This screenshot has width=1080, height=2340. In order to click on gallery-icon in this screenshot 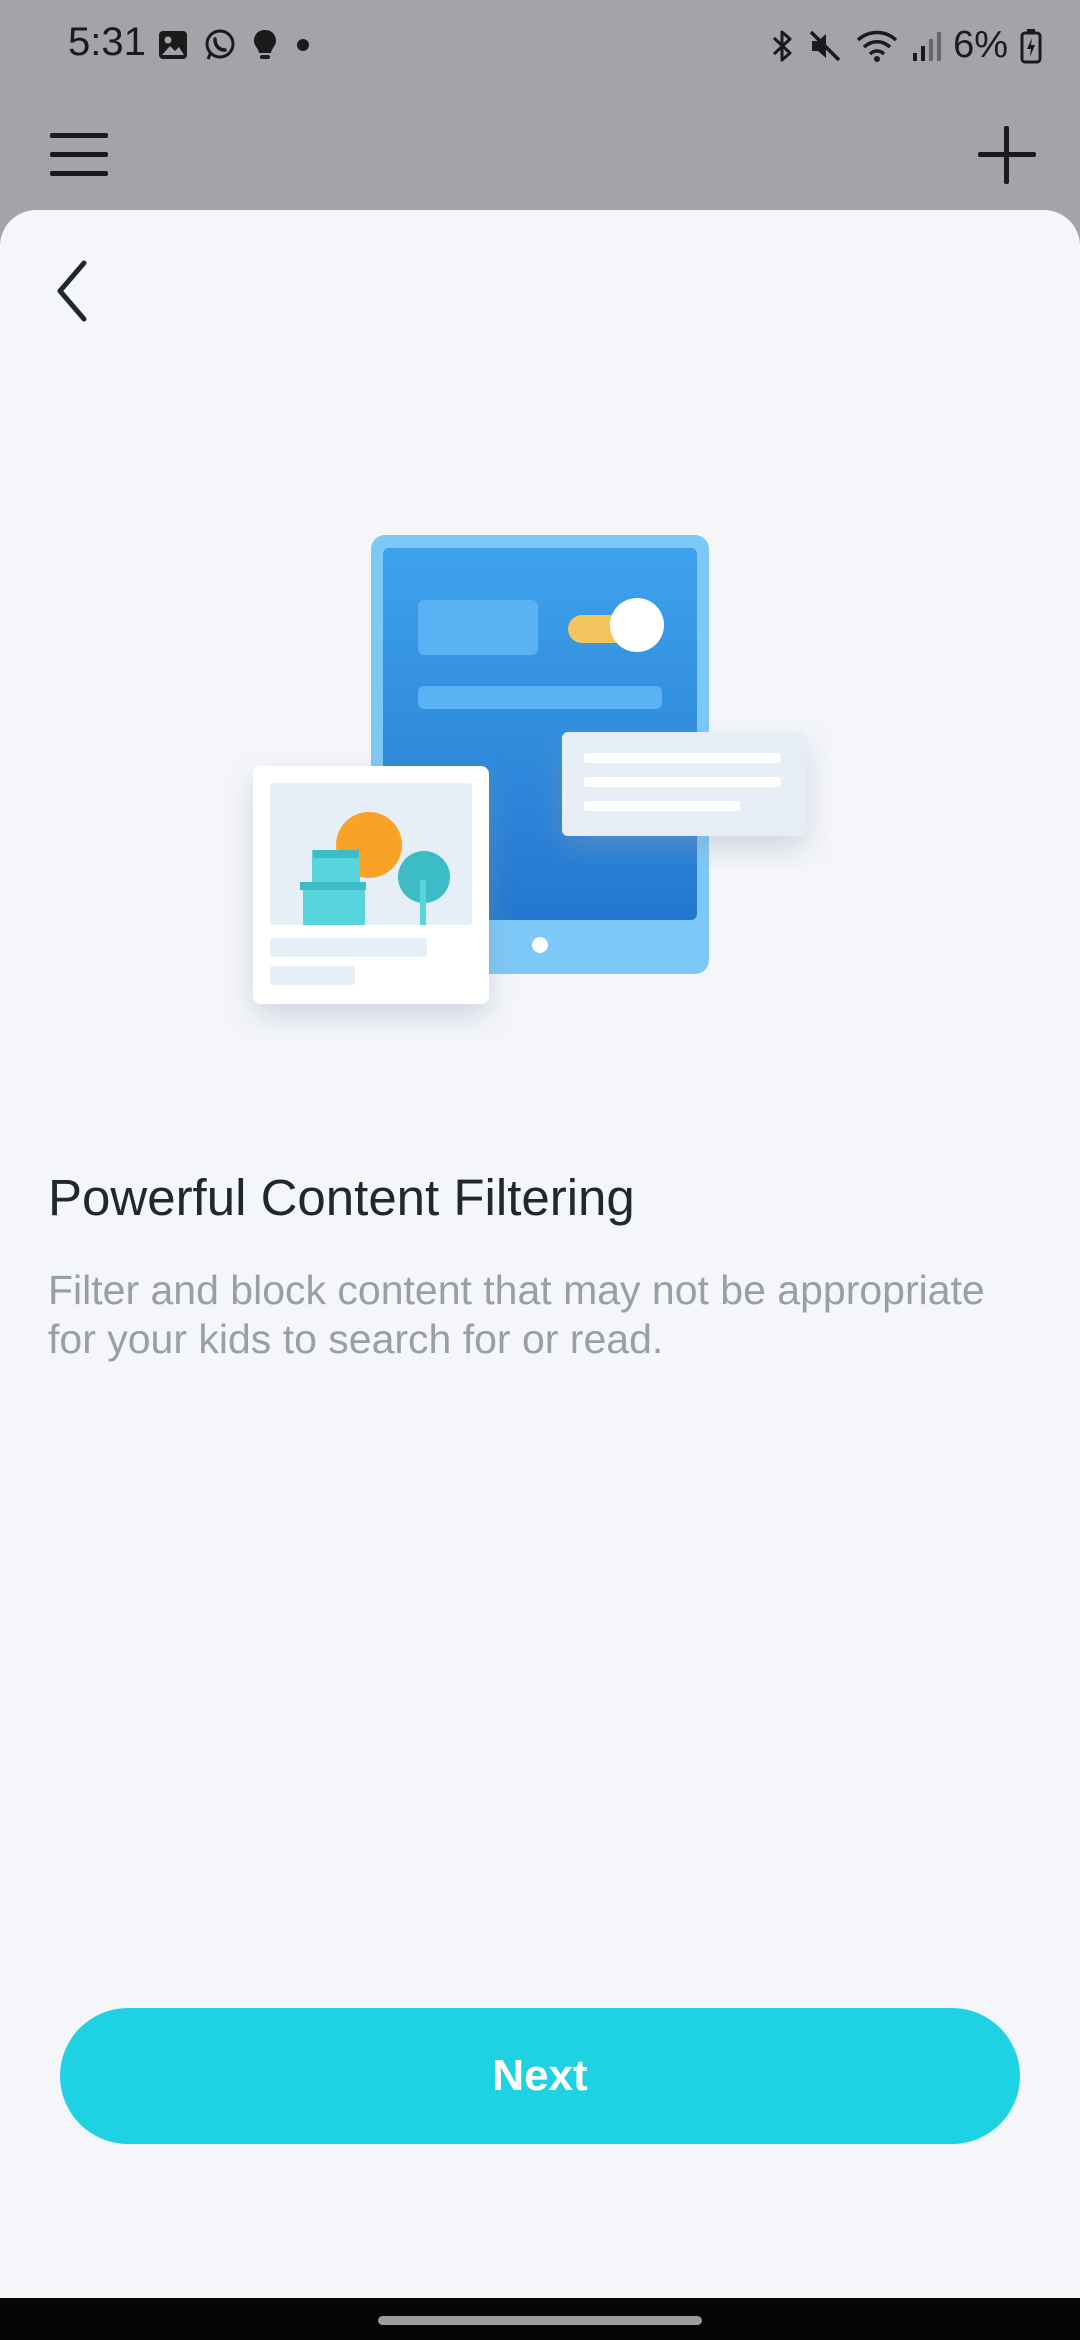, I will do `click(173, 45)`.